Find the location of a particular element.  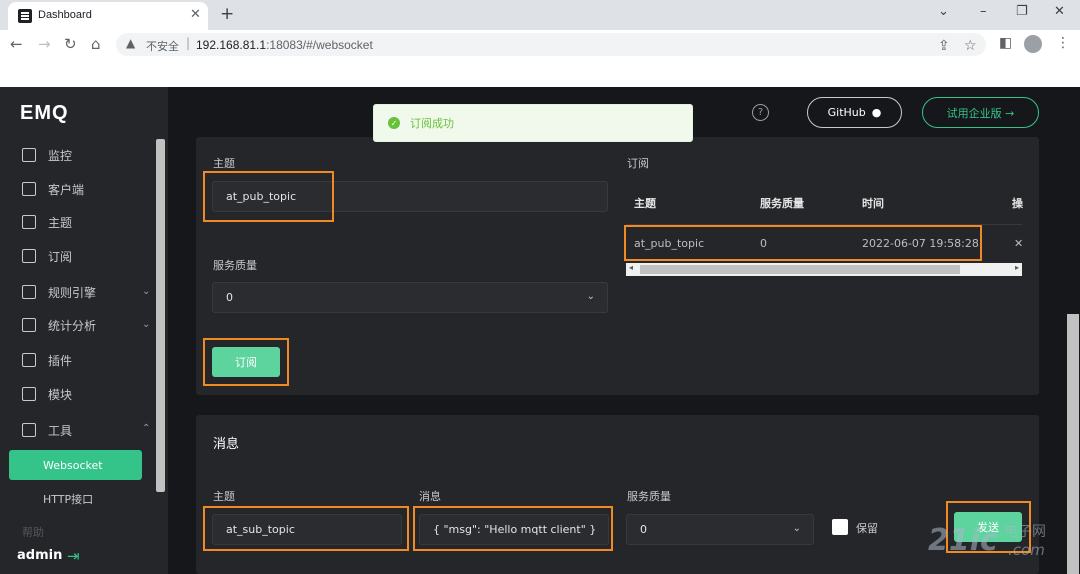

table-header-time: 时间 is located at coordinates (873, 203).